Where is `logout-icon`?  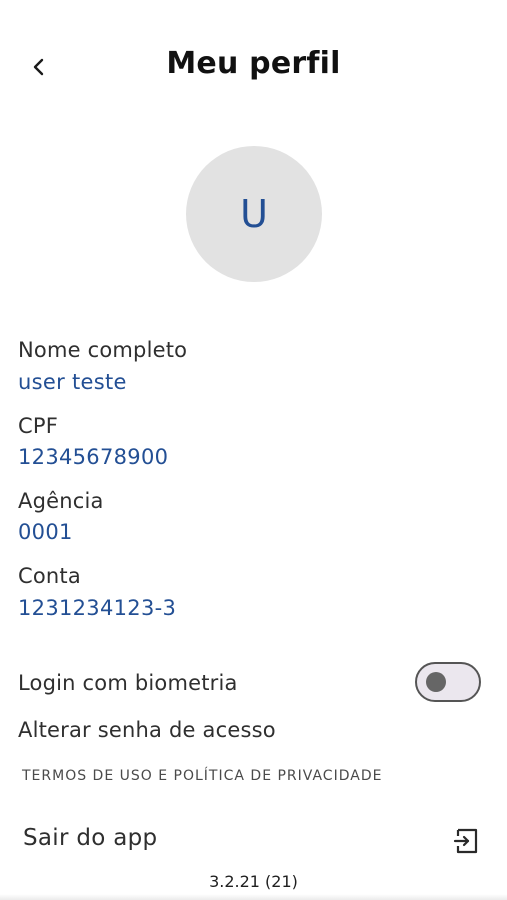
logout-icon is located at coordinates (465, 841).